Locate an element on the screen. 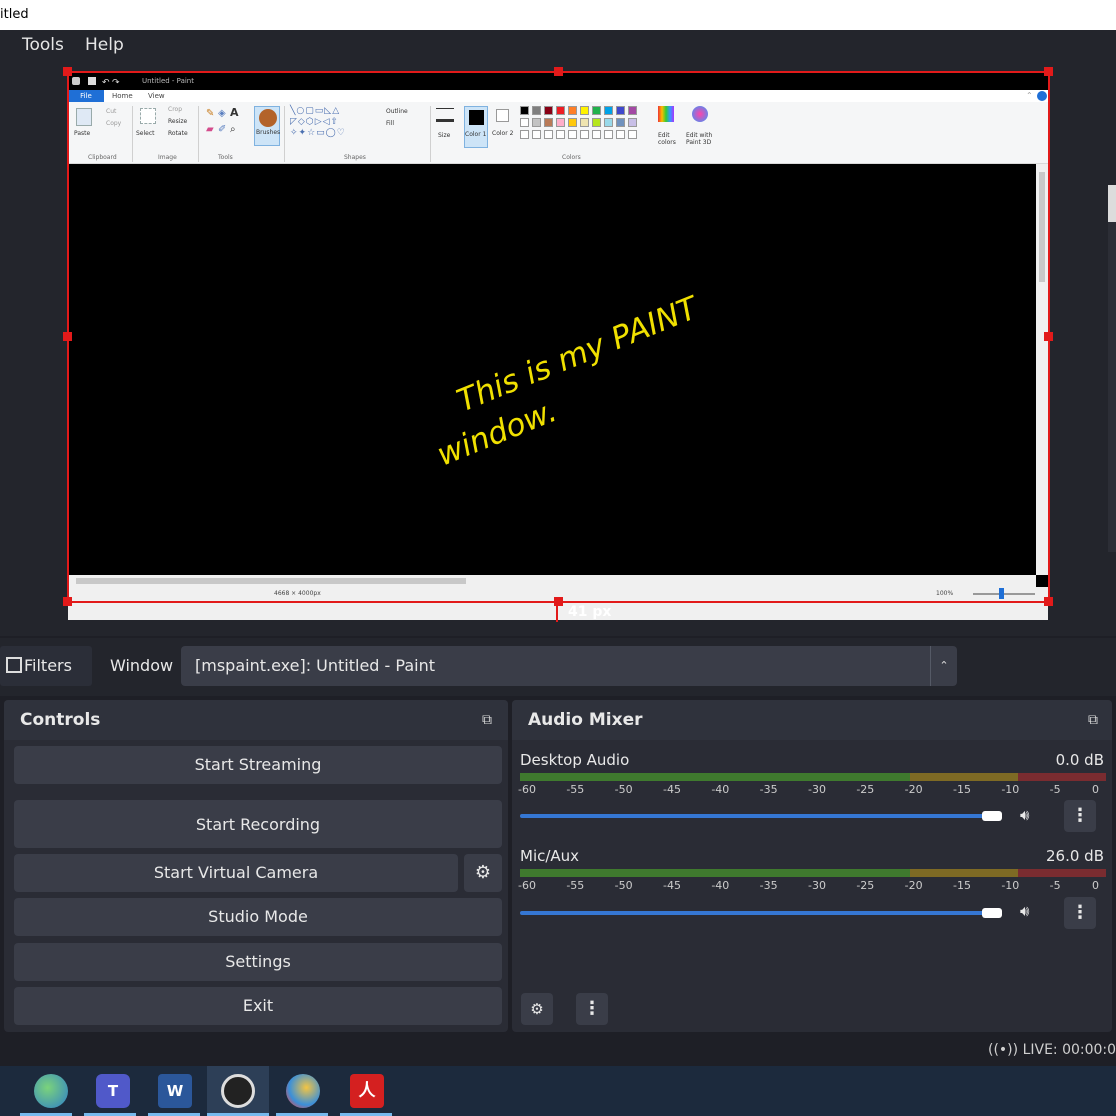 The image size is (1116, 1116). zoom-slider-track is located at coordinates (1004, 594).